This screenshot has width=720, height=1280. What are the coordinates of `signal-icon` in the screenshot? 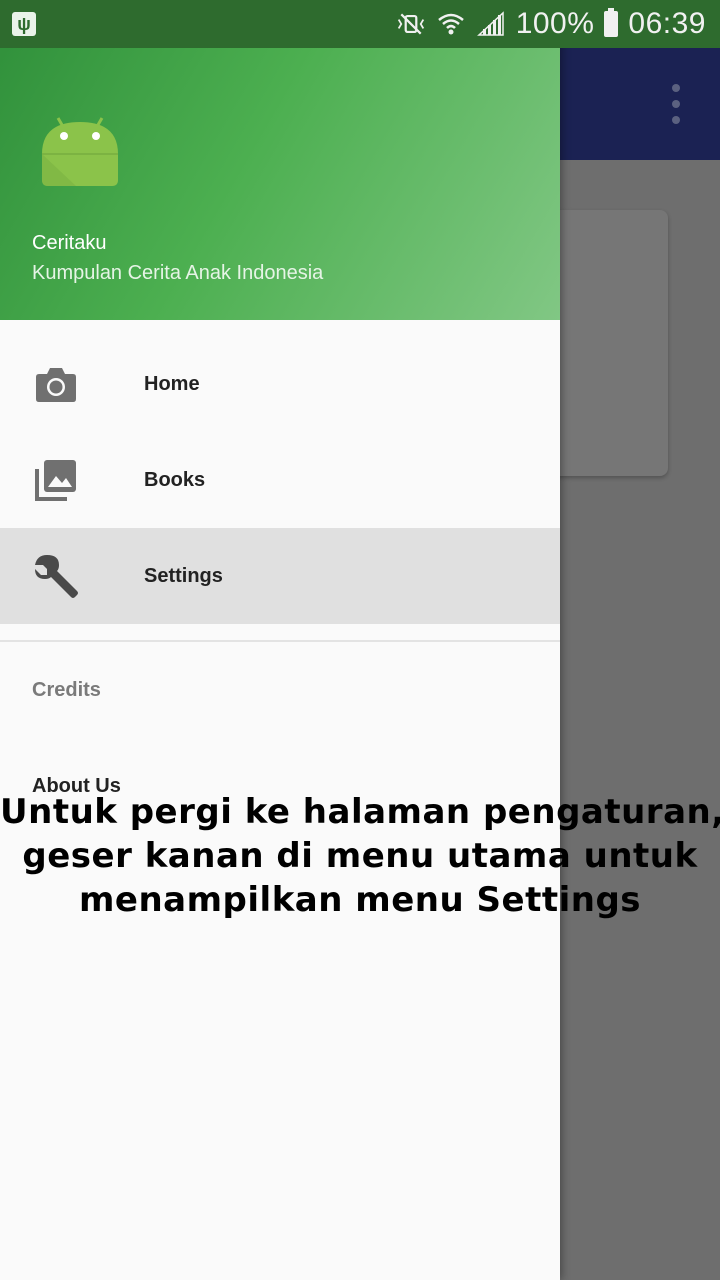 It's located at (491, 24).